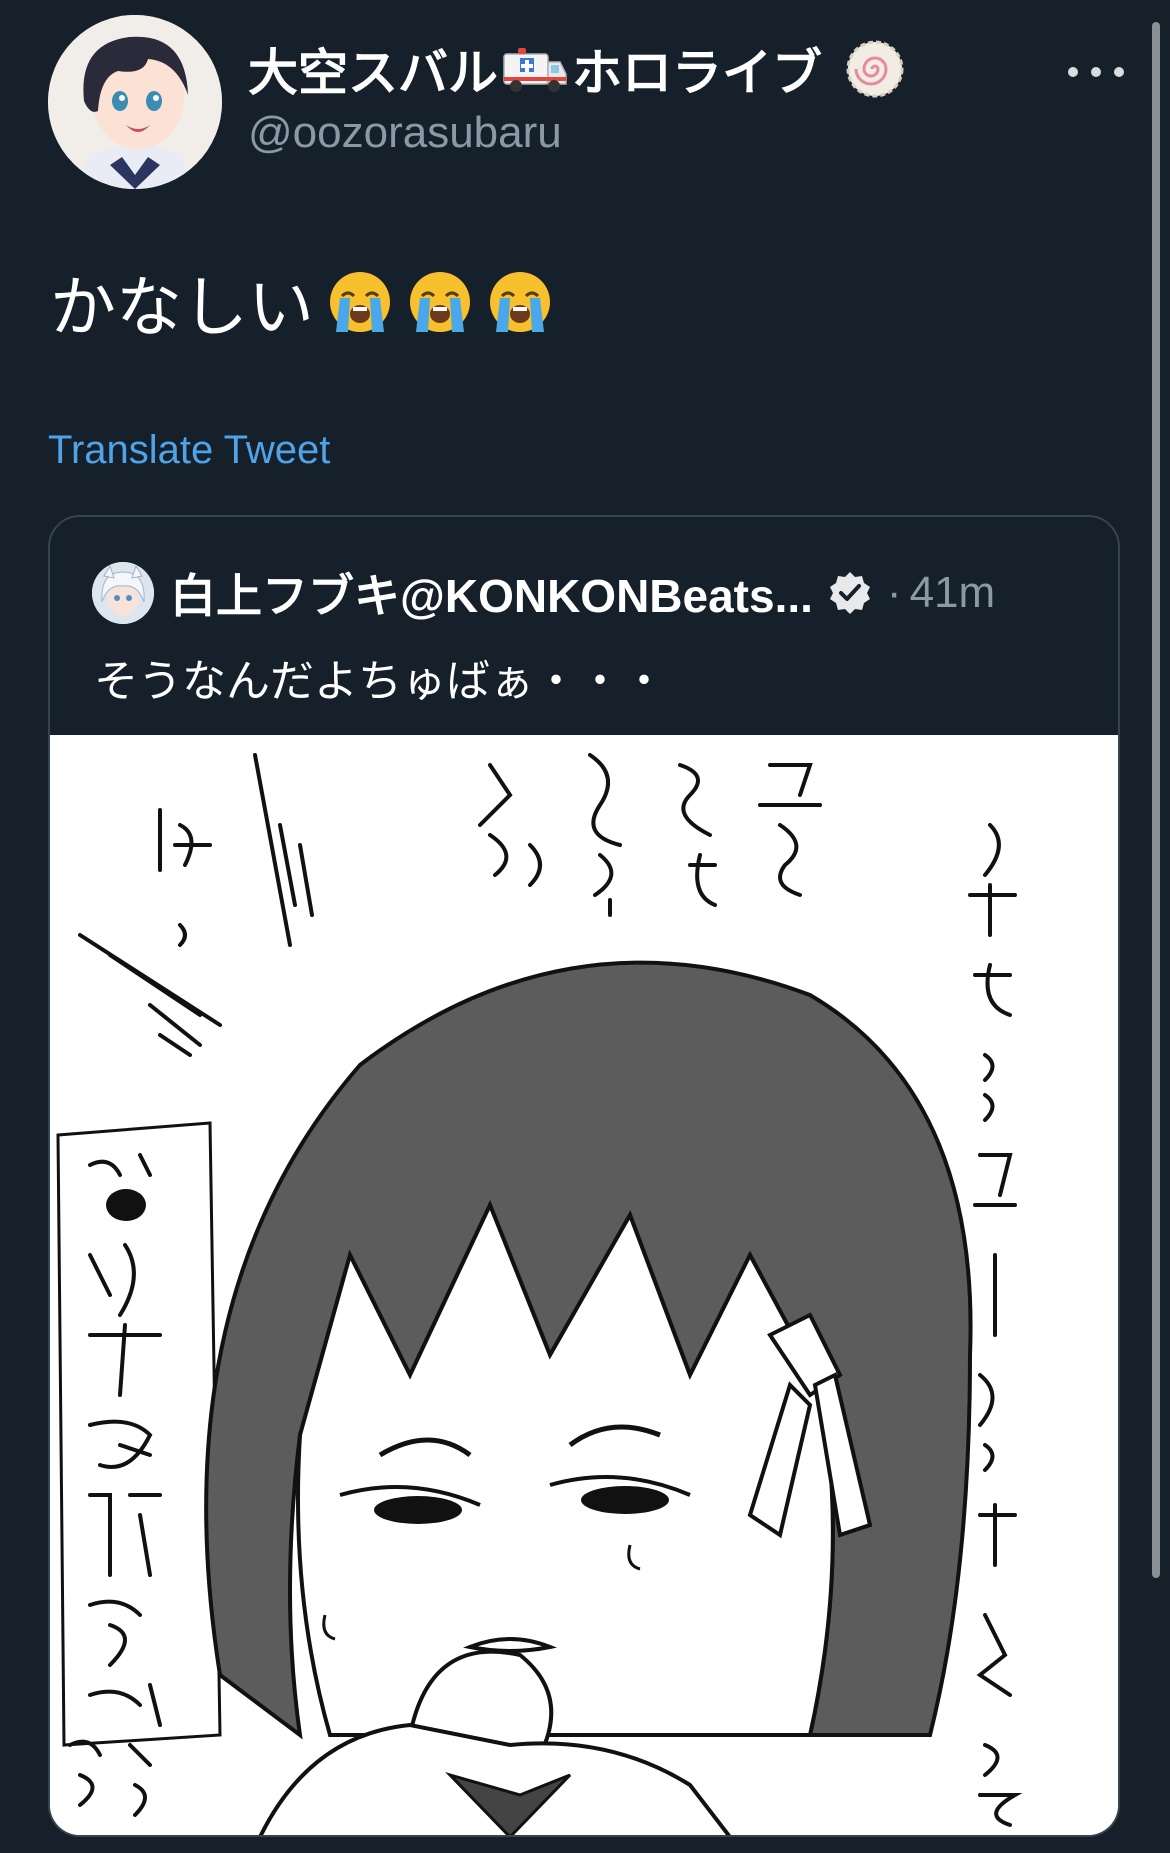 The width and height of the screenshot is (1170, 1853). What do you see at coordinates (189, 450) in the screenshot?
I see `translate-tweet-link: Translate Tweet` at bounding box center [189, 450].